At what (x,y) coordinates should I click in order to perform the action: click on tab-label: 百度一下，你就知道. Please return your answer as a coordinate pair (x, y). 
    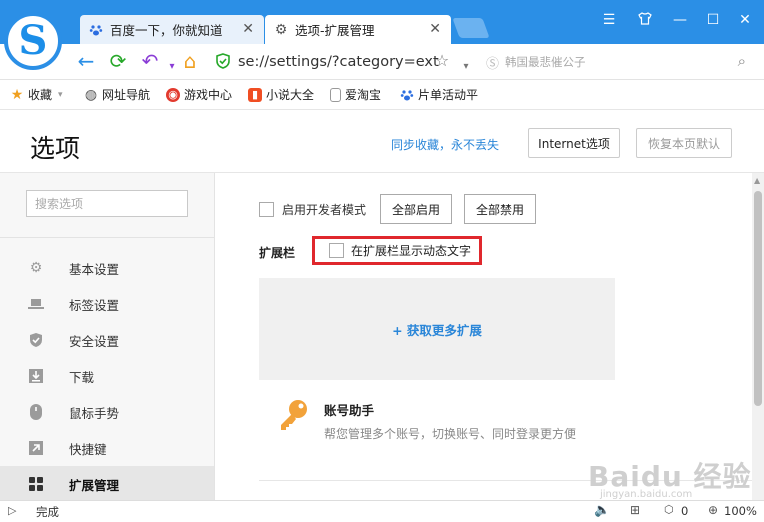
    Looking at the image, I should click on (166, 30).